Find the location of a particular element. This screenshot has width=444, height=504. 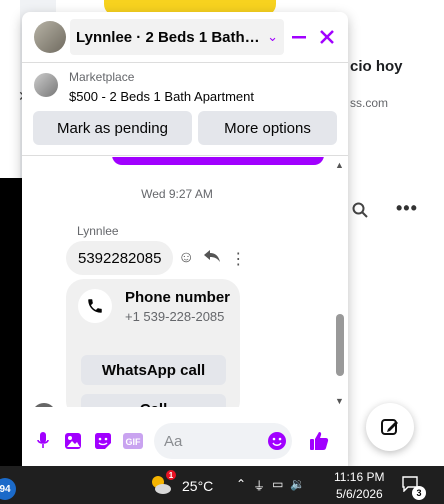

message-scrollbar: ▲ ▼ is located at coordinates (340, 284).